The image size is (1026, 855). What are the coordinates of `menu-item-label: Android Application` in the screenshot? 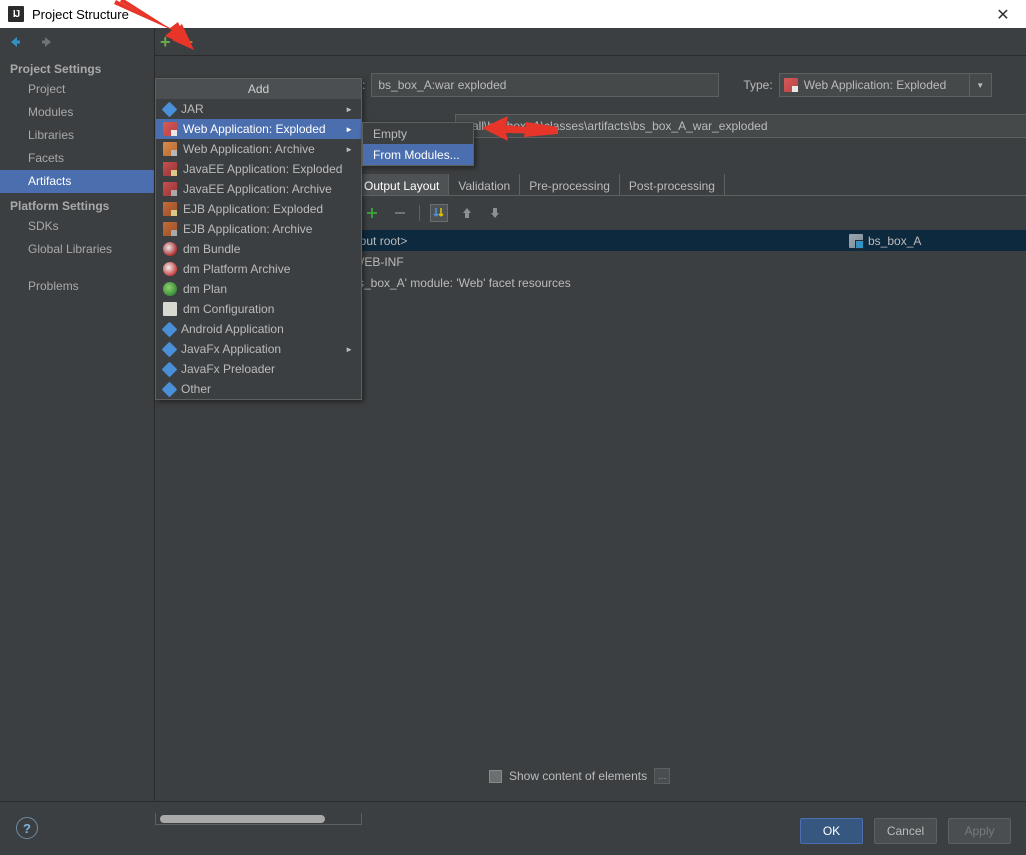 It's located at (232, 329).